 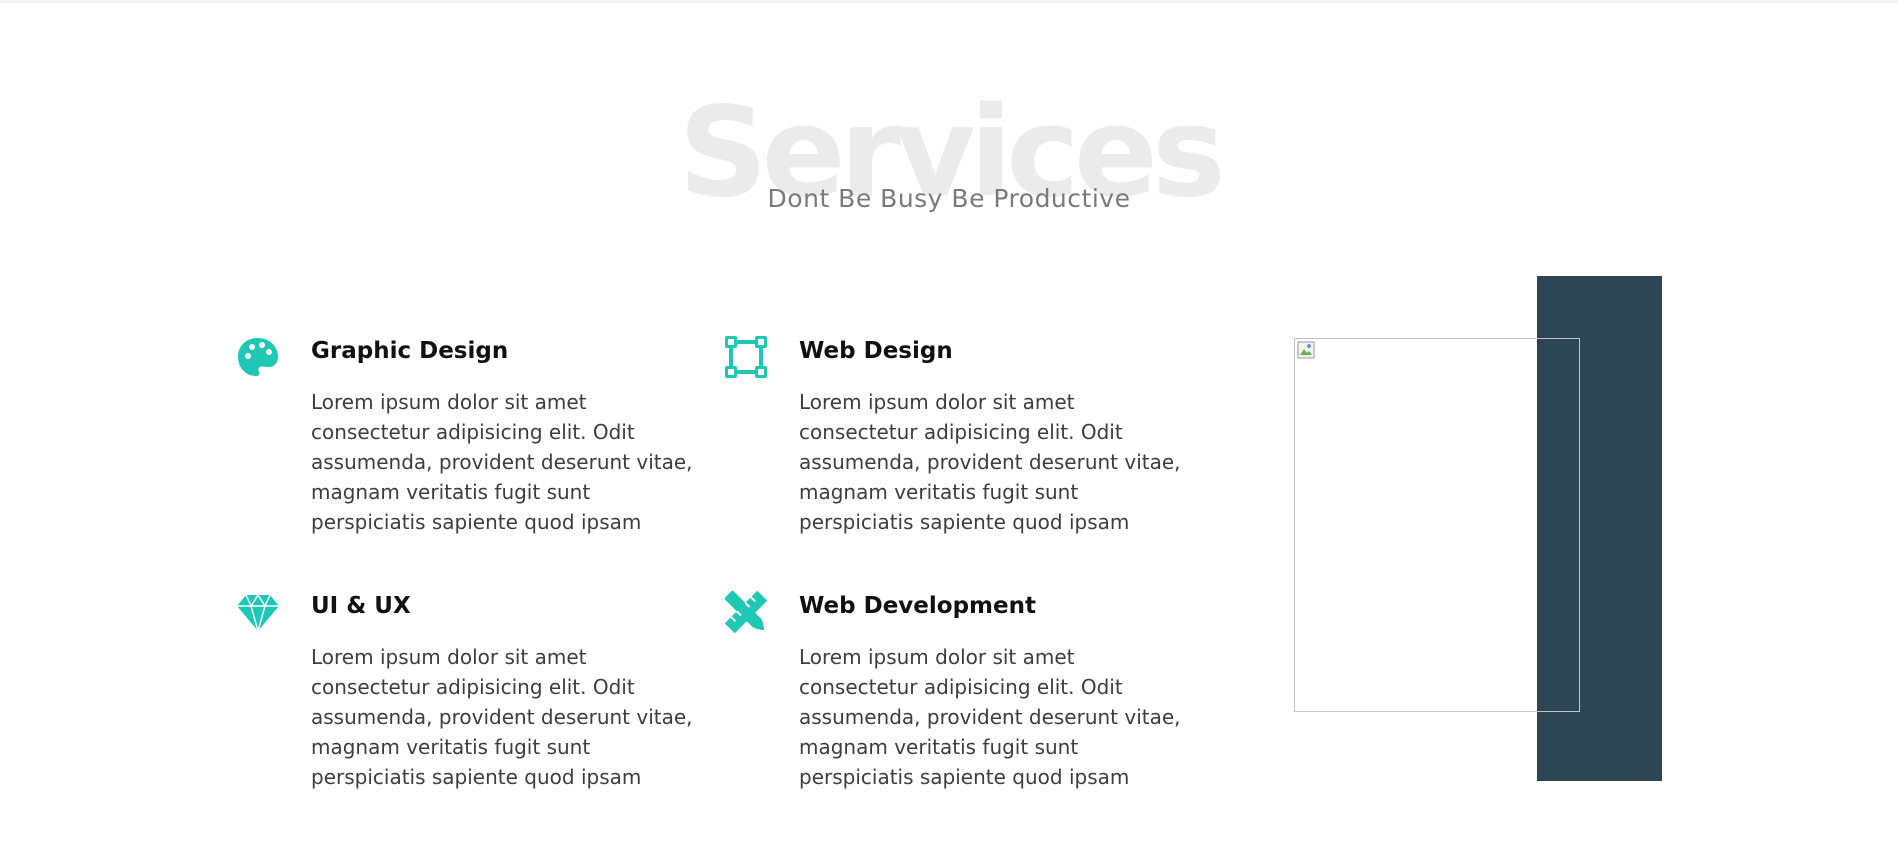 I want to click on service-title: UI & UX, so click(x=361, y=606).